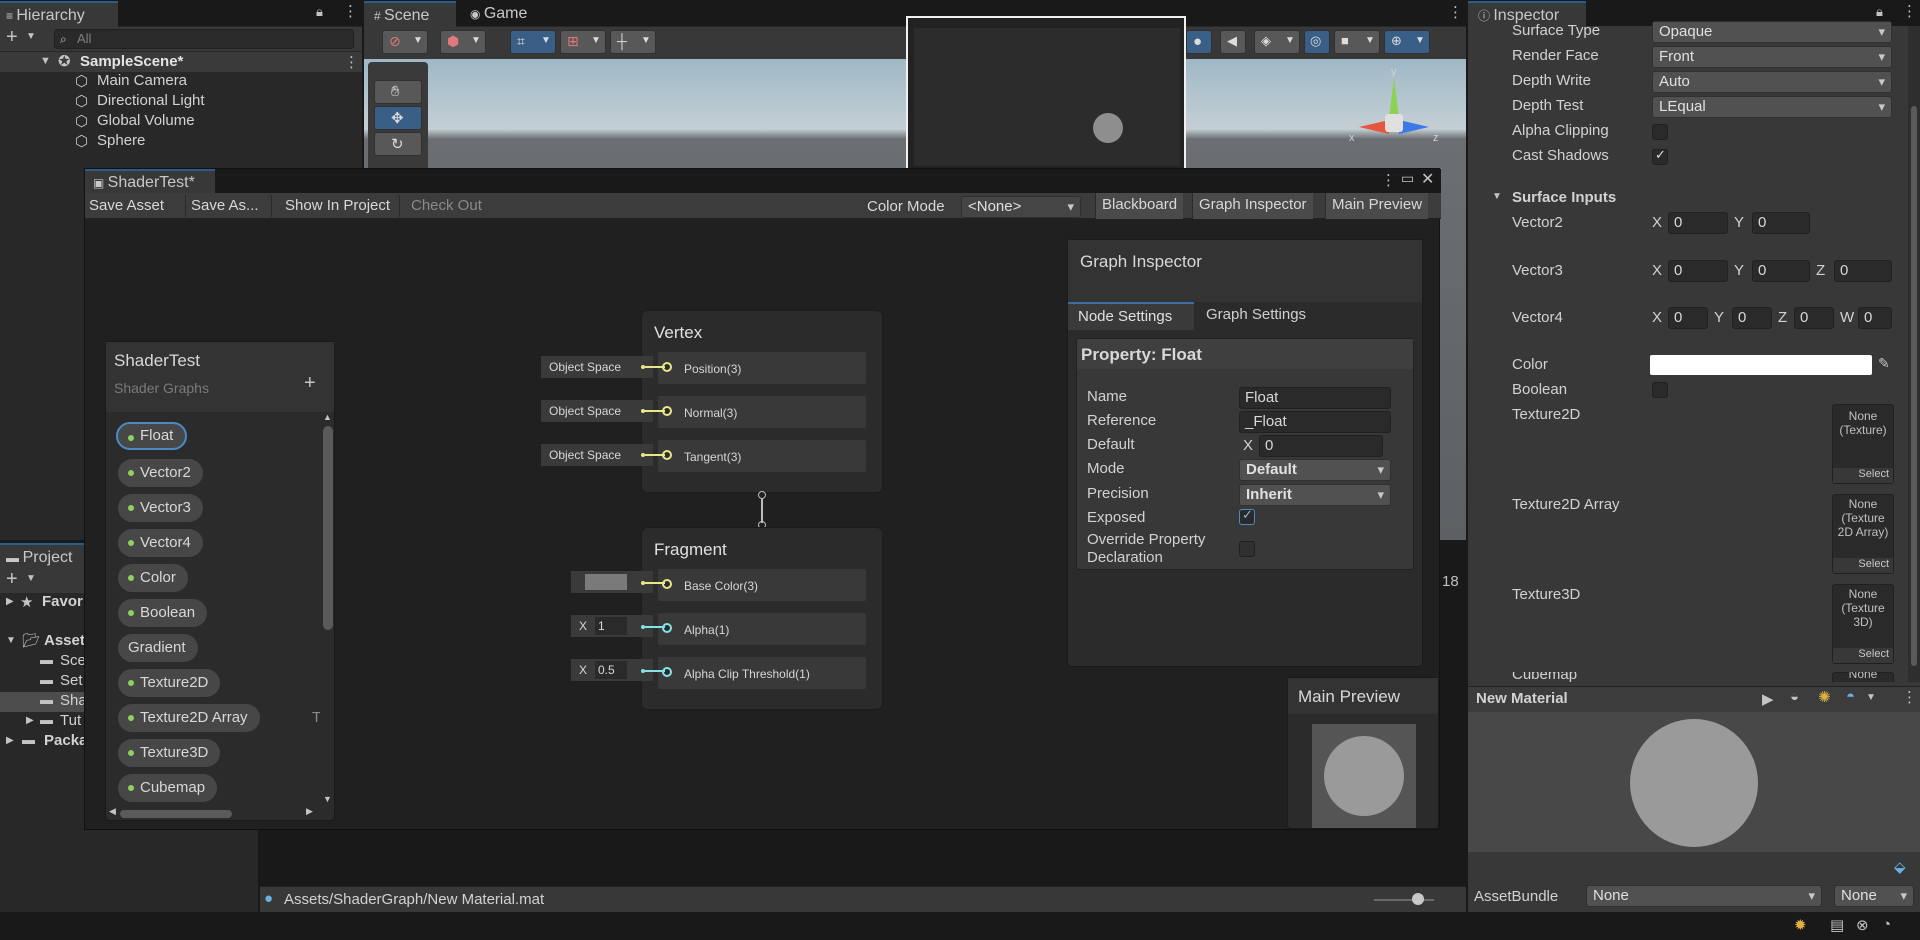 This screenshot has width=1920, height=940. What do you see at coordinates (398, 92) in the screenshot?
I see `hand-tool-button: ✋︎` at bounding box center [398, 92].